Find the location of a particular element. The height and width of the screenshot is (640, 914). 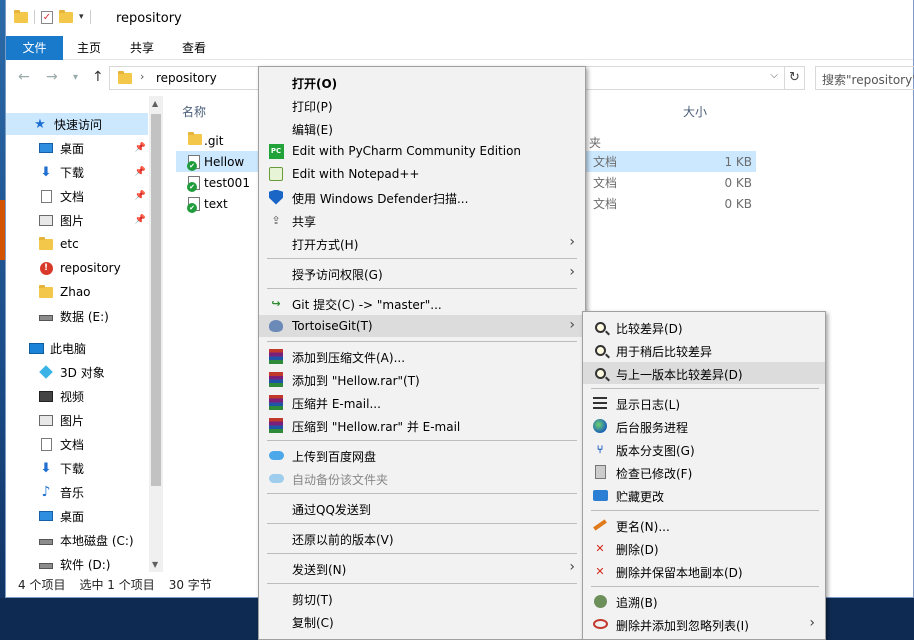

new-folder-icon is located at coordinates (66, 16).